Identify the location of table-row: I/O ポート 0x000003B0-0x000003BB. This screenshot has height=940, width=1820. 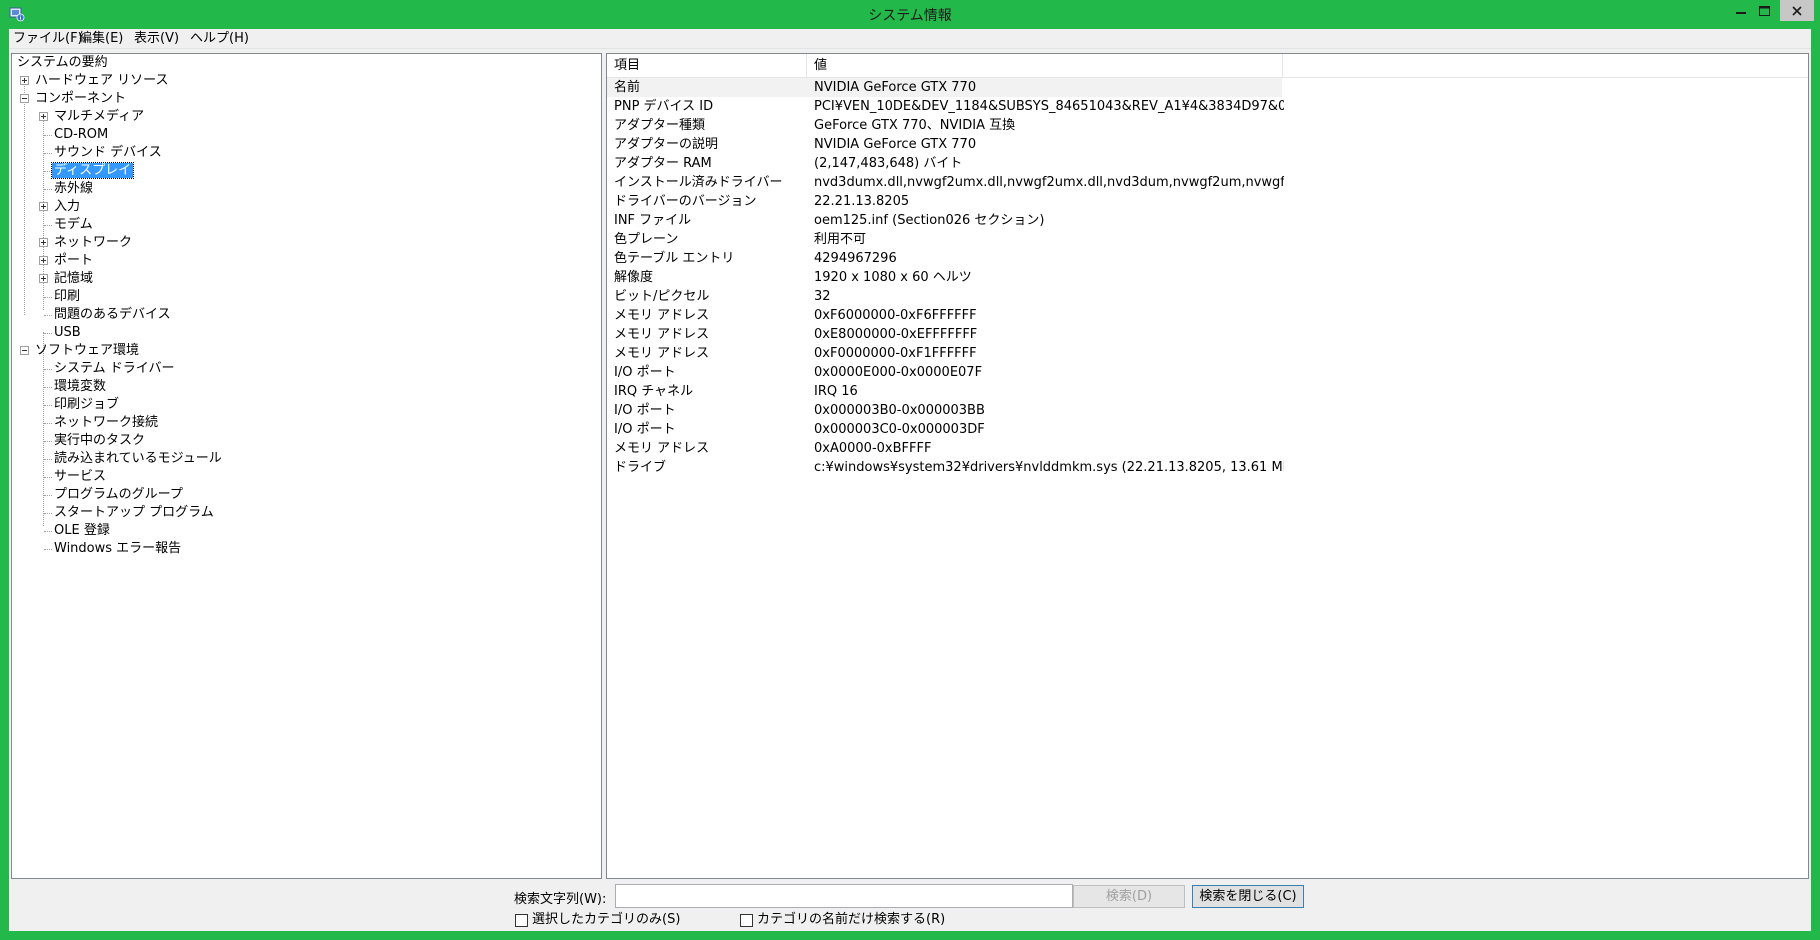
(1207, 410).